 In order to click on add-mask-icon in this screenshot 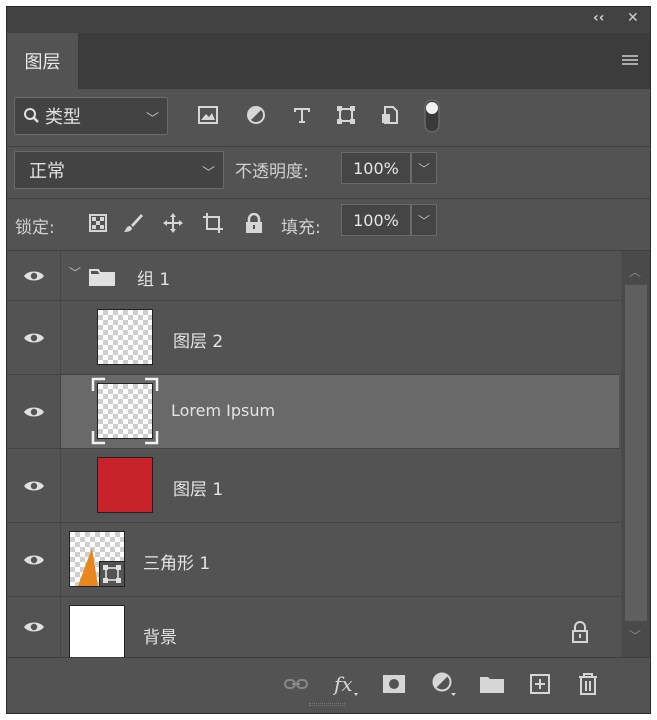, I will do `click(394, 684)`.